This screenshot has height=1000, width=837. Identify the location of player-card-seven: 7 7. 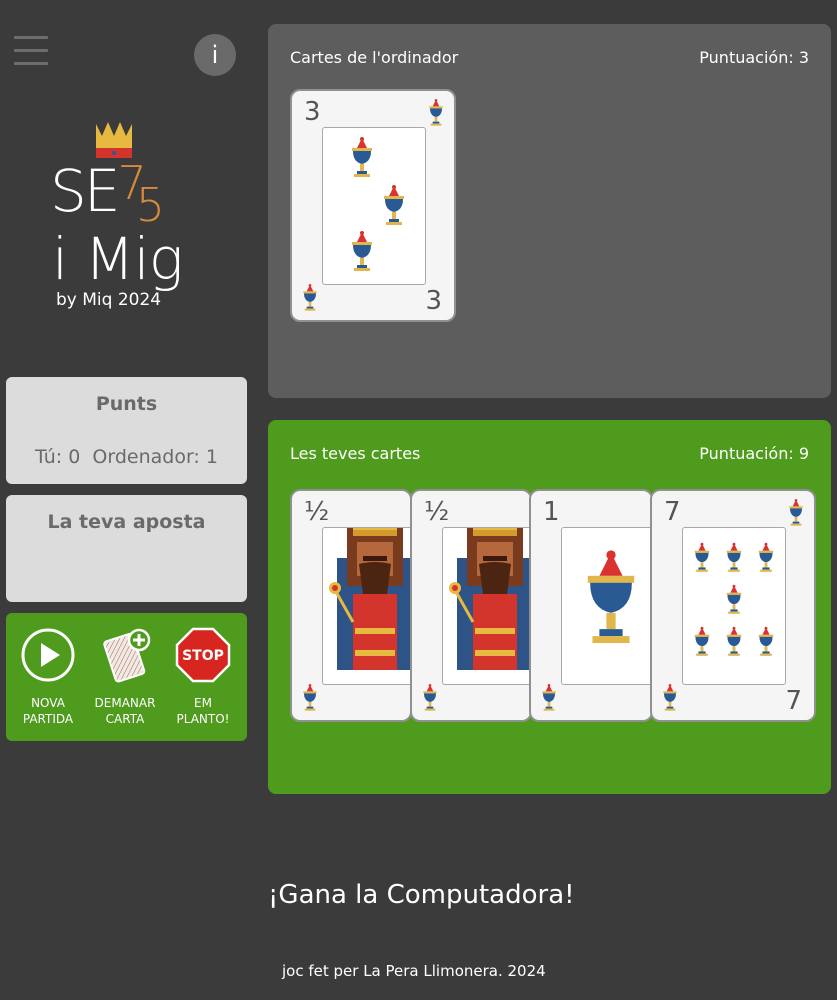
(733, 605).